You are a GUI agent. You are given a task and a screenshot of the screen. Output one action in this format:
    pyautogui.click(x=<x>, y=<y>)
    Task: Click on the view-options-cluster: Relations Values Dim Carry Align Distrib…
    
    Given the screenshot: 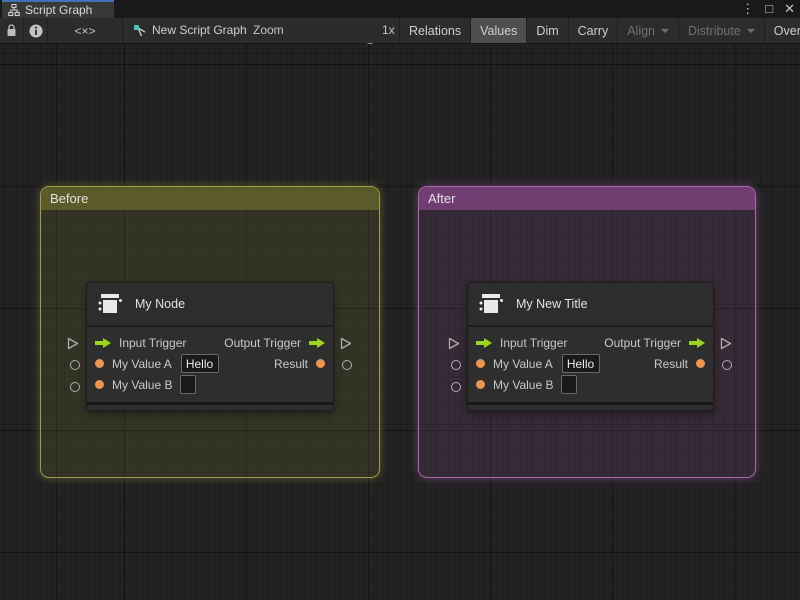 What is the action you would take?
    pyautogui.click(x=599, y=30)
    